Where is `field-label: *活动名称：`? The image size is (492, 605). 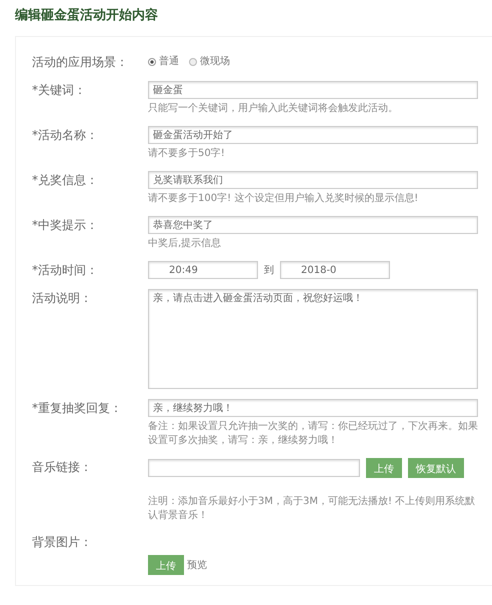
field-label: *活动名称： is located at coordinates (65, 135).